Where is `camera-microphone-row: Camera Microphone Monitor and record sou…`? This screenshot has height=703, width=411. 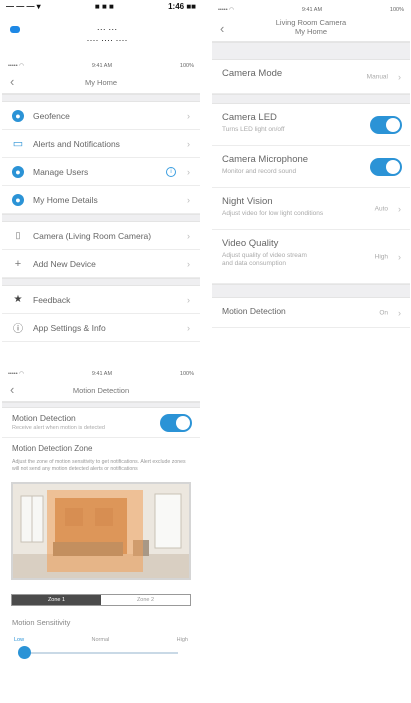
camera-microphone-row: Camera Microphone Monitor and record sou… is located at coordinates (311, 167).